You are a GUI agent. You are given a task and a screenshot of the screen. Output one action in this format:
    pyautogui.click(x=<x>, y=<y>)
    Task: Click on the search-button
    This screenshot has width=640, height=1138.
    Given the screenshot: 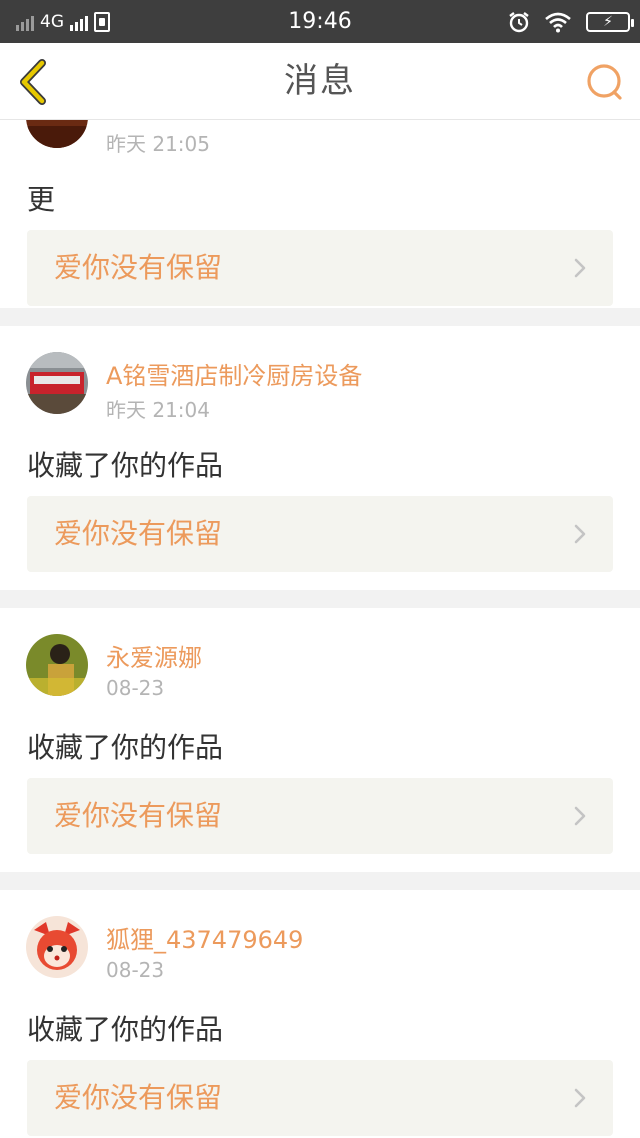 What is the action you would take?
    pyautogui.click(x=605, y=82)
    